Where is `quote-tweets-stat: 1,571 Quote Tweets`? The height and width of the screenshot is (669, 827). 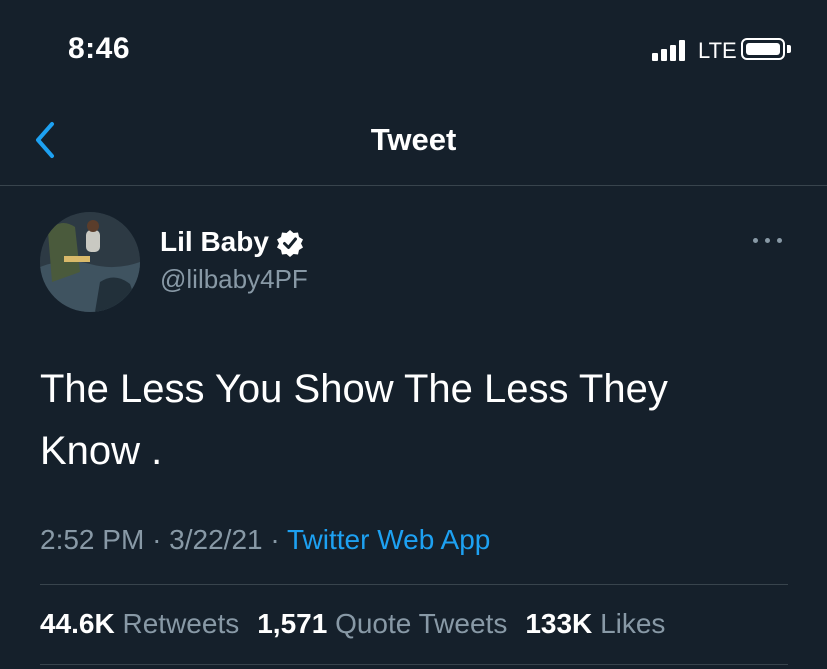
quote-tweets-stat: 1,571 Quote Tweets is located at coordinates (391, 623).